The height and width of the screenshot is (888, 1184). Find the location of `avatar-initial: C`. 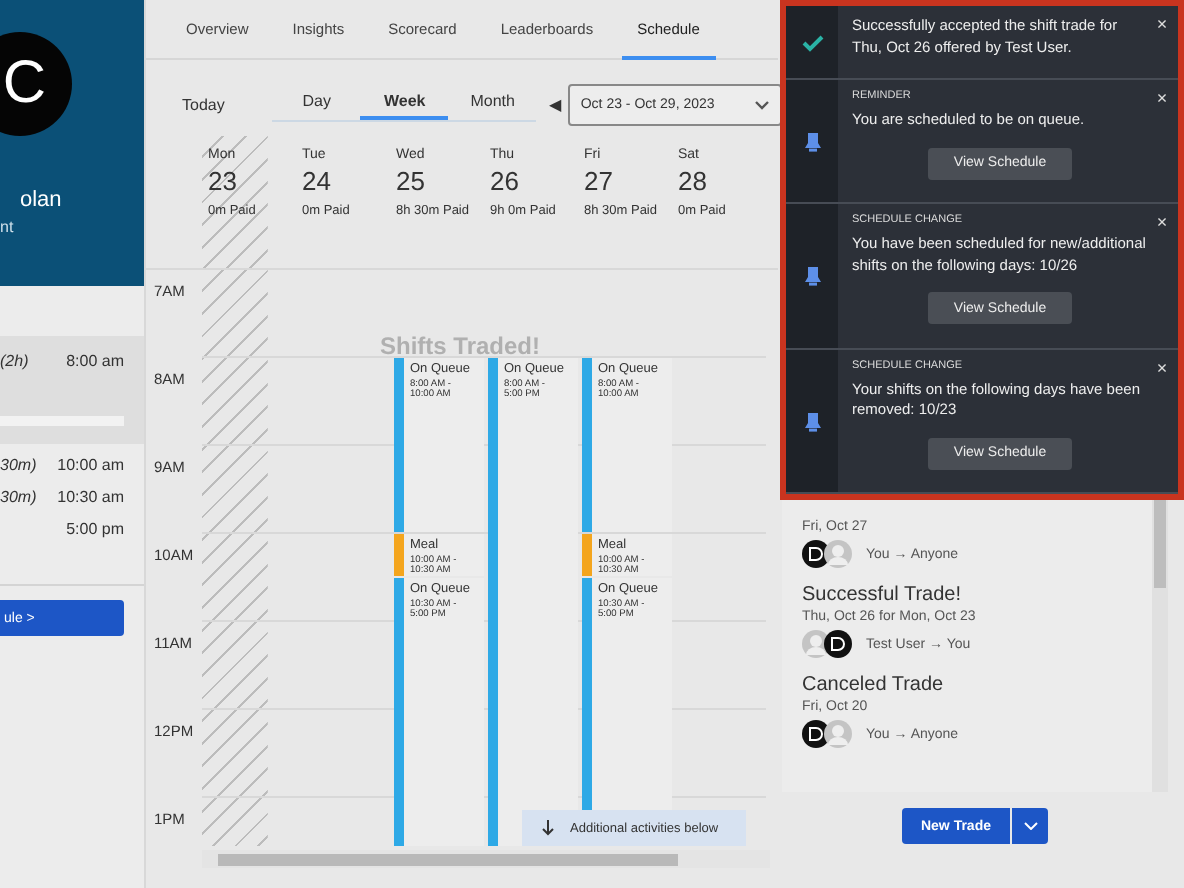

avatar-initial: C is located at coordinates (24, 84).